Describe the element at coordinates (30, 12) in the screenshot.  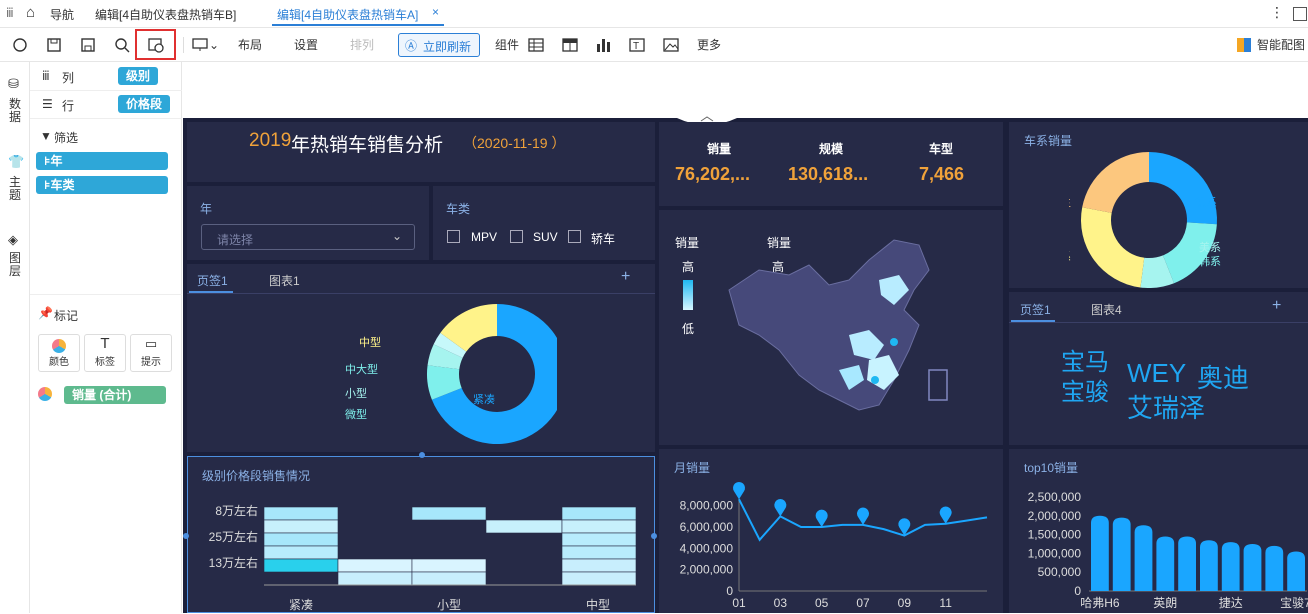
I see `home-icon: ⌂` at that location.